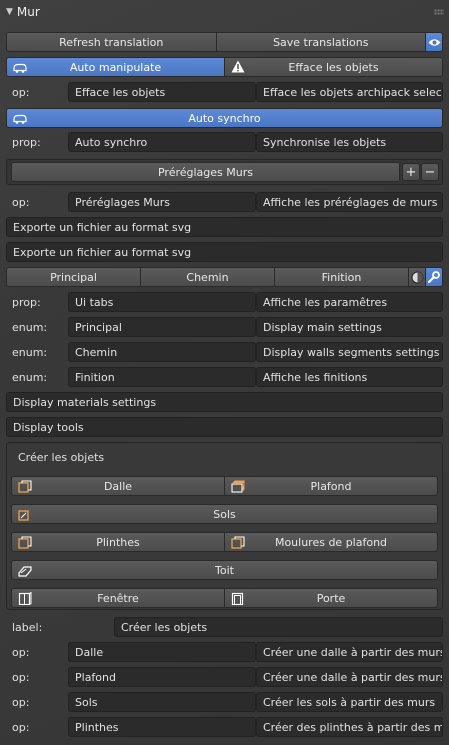  What do you see at coordinates (349, 142) in the screenshot?
I see `prop-desc-field: Synchronise les objets` at bounding box center [349, 142].